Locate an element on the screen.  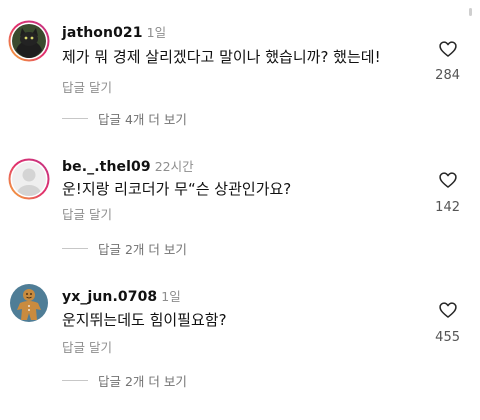
username: jathon021 is located at coordinates (102, 33).